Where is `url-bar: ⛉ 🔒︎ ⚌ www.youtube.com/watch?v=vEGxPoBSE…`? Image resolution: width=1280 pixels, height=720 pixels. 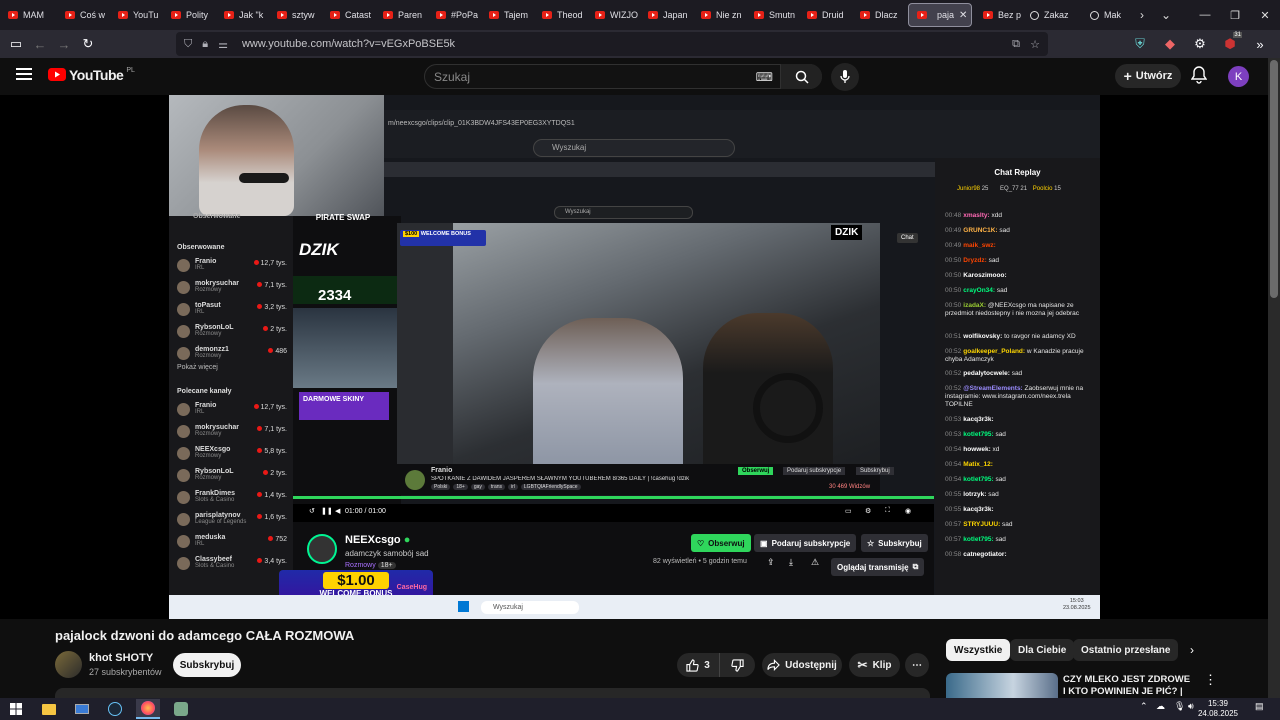 url-bar: ⛉ 🔒︎ ⚌ www.youtube.com/watch?v=vEGxPoBSE… is located at coordinates (612, 44).